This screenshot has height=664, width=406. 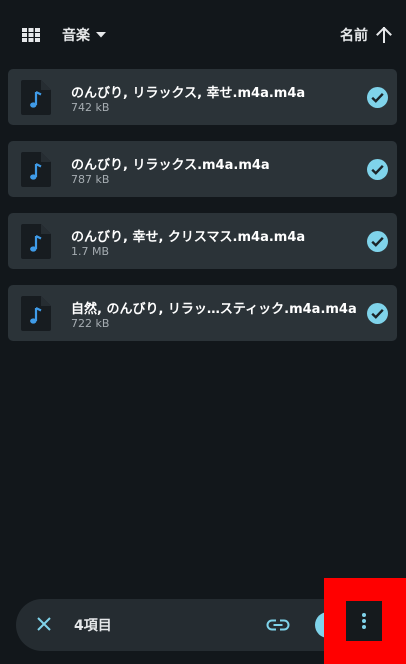 I want to click on file-size: 787 kB, so click(x=90, y=179).